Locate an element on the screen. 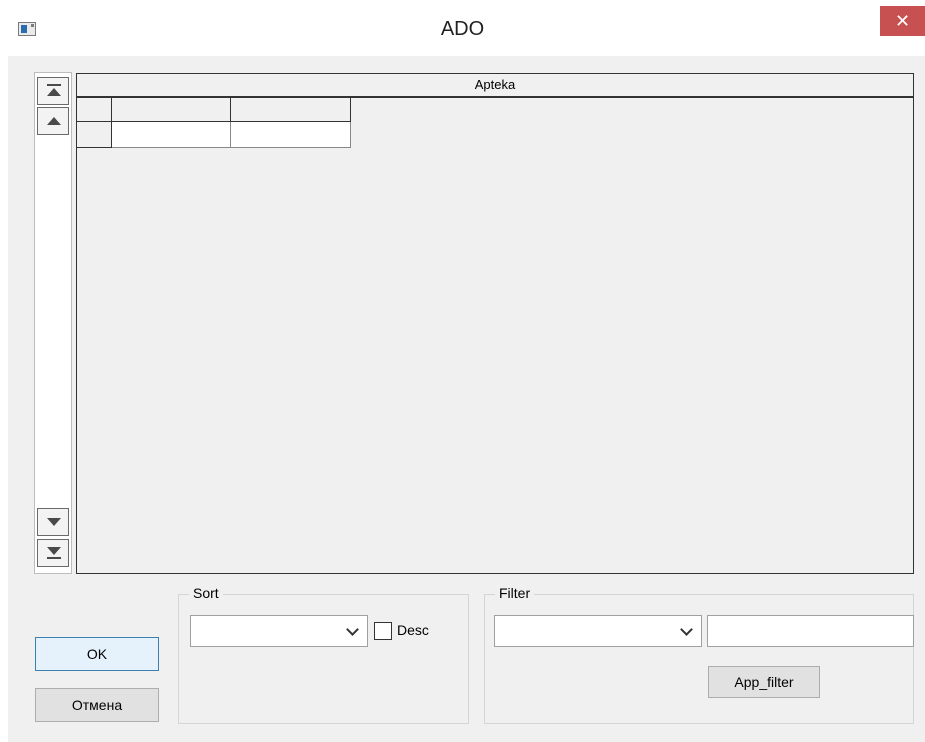 This screenshot has width=925, height=742. sort-group-label: Sort is located at coordinates (206, 593).